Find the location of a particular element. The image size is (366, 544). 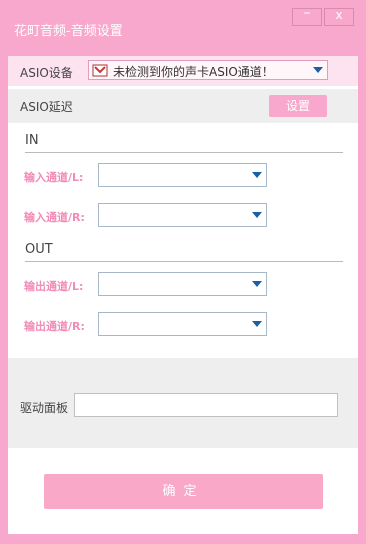

asio-device-select: 未检测到你的声卡ASIO通道！ is located at coordinates (208, 70).